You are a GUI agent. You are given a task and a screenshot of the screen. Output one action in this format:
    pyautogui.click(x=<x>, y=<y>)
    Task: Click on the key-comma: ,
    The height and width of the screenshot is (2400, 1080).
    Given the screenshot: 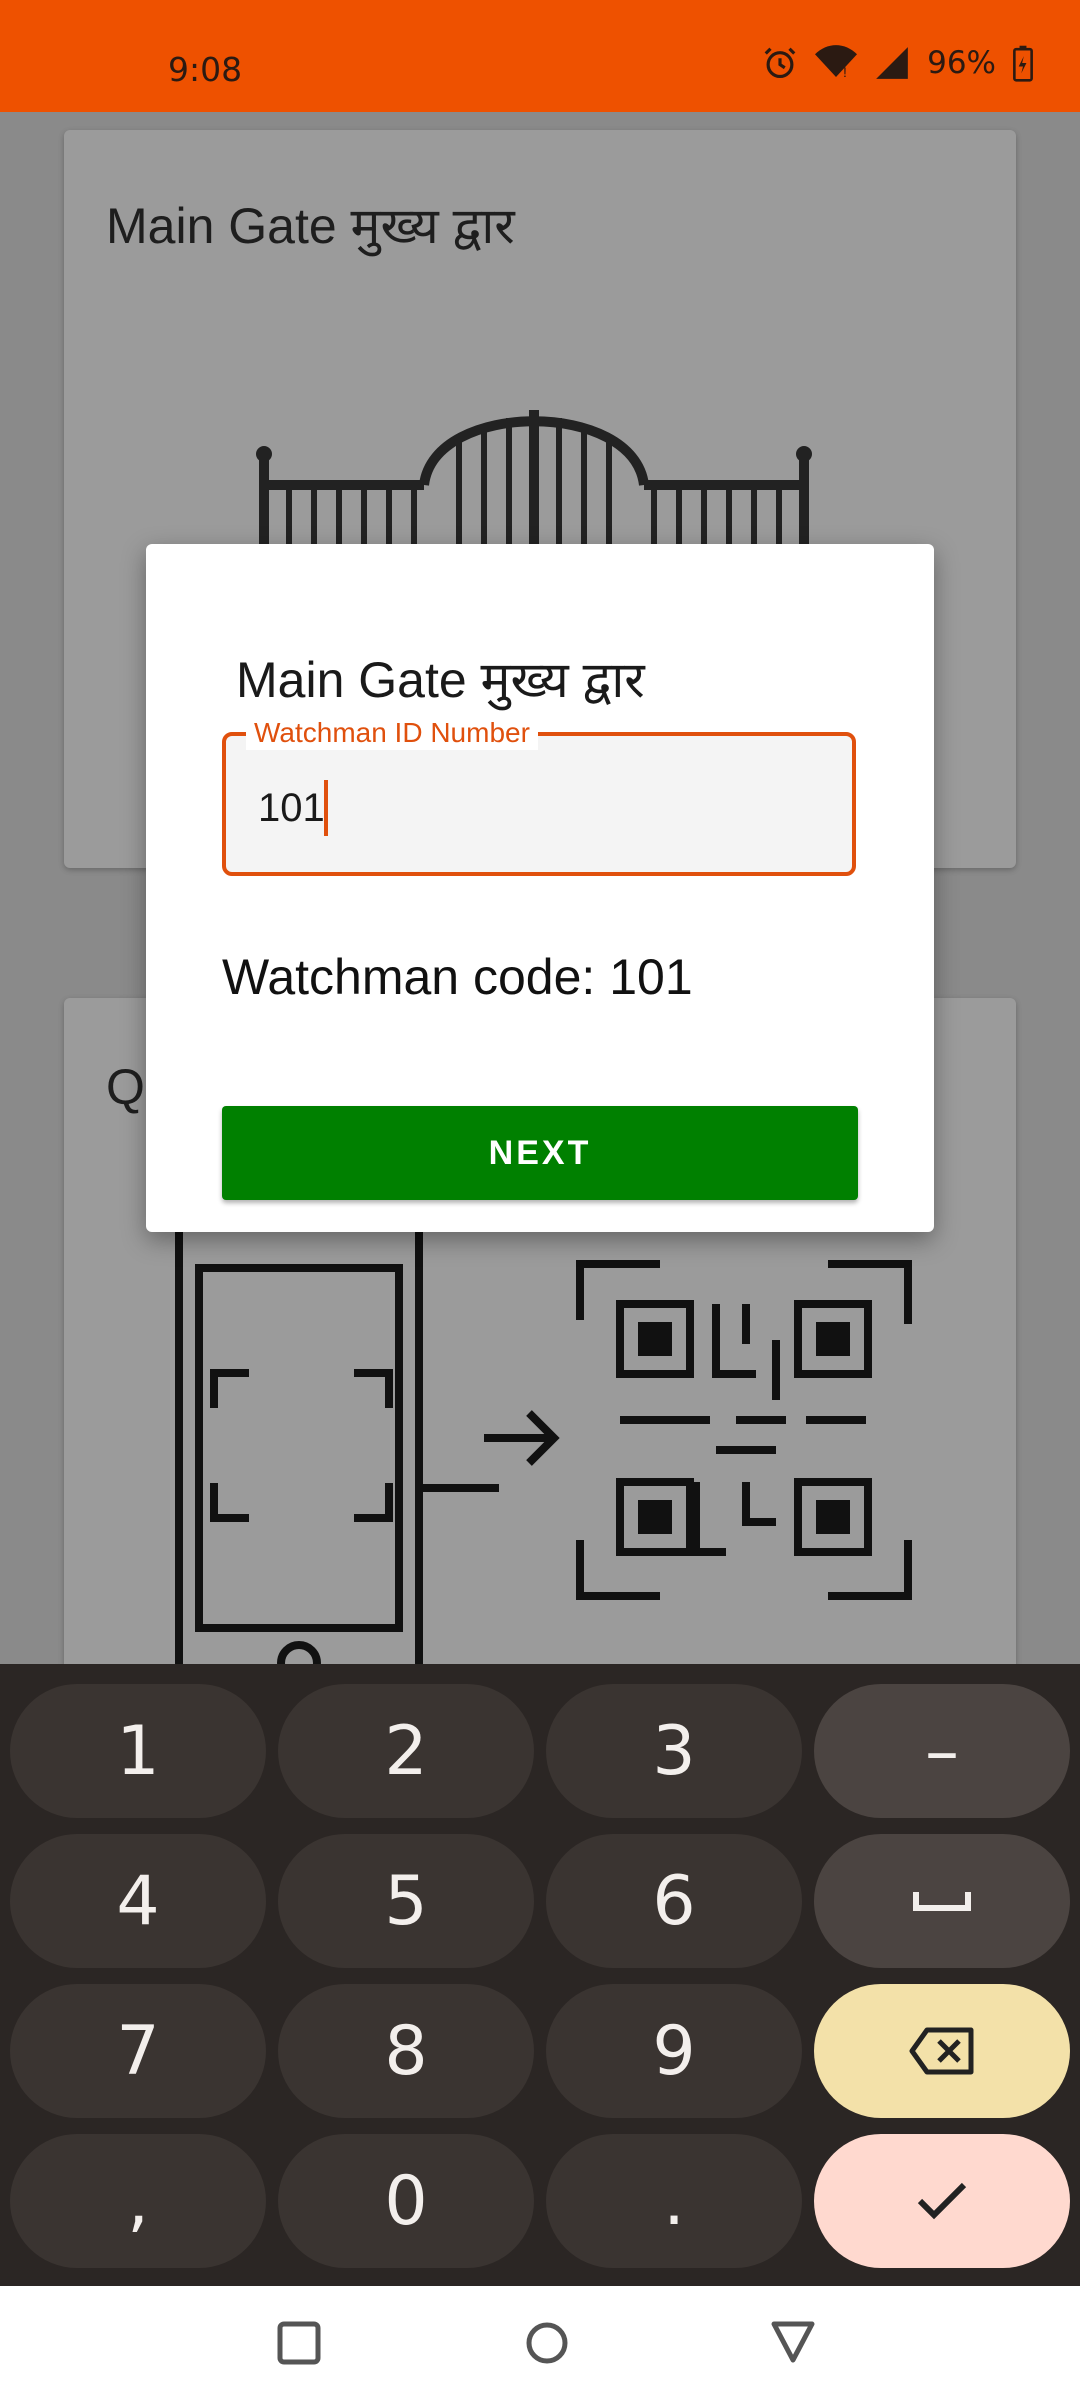 What is the action you would take?
    pyautogui.click(x=138, y=2201)
    